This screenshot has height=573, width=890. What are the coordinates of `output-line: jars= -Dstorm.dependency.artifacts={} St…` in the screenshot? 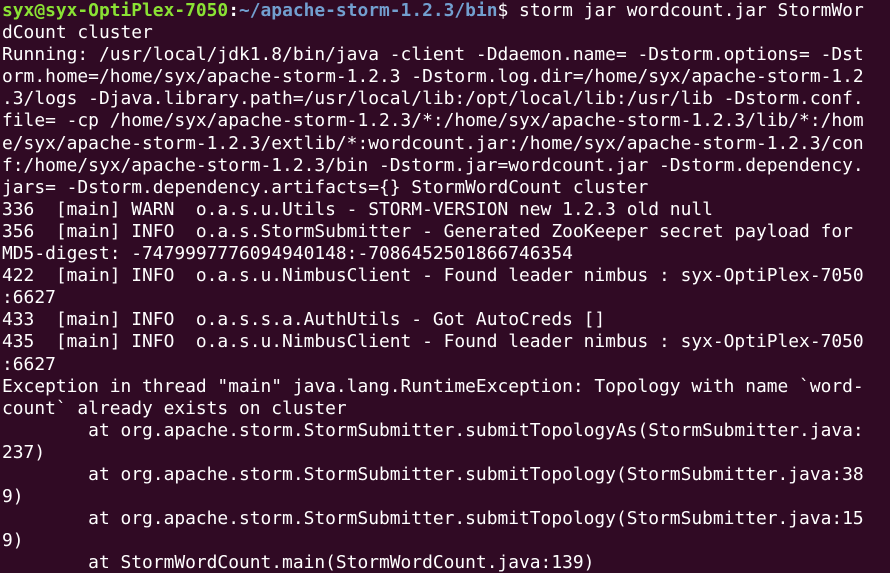 It's located at (325, 187).